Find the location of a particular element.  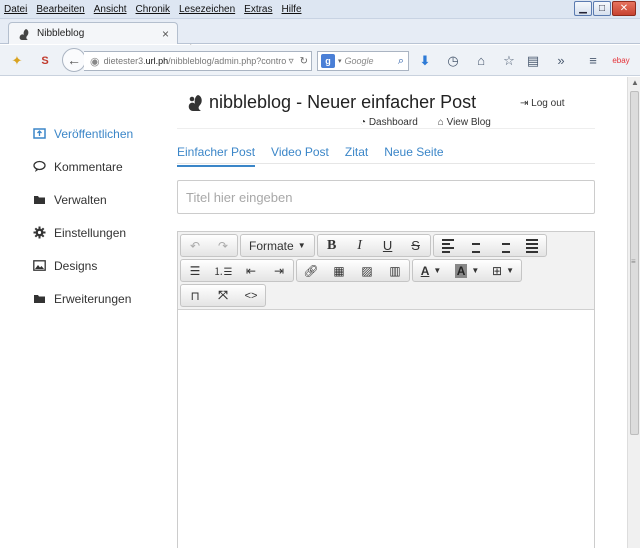

extension-icon: ✦ is located at coordinates (17, 61).